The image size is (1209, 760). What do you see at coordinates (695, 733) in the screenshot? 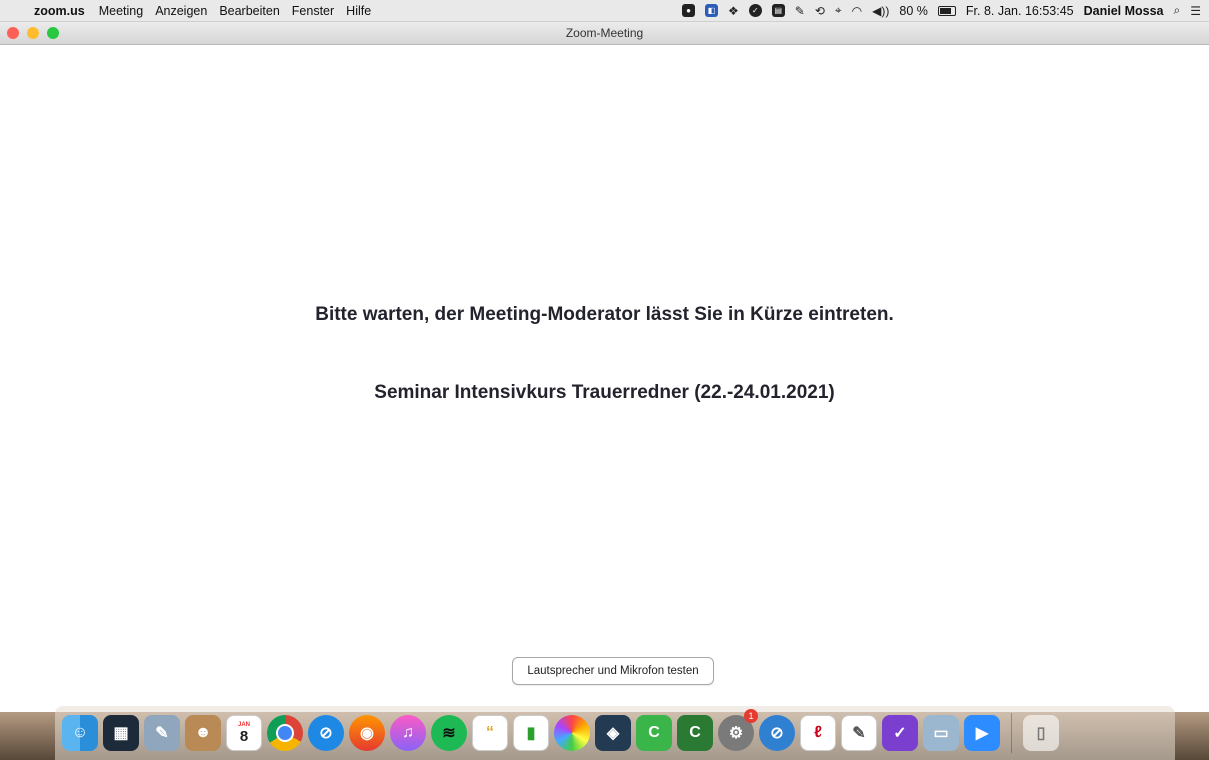
I see `camtasia-recorder-icon: C` at bounding box center [695, 733].